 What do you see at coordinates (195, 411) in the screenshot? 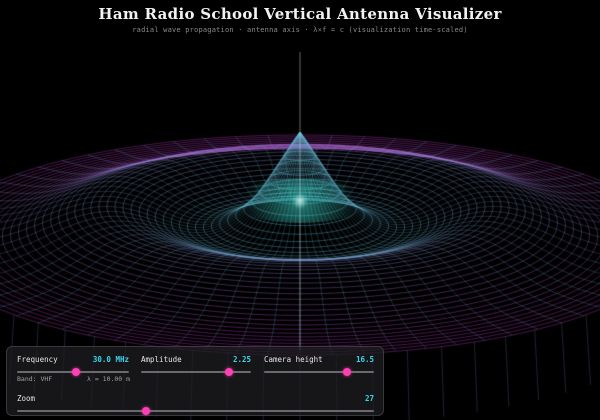
I see `zoom-slider` at bounding box center [195, 411].